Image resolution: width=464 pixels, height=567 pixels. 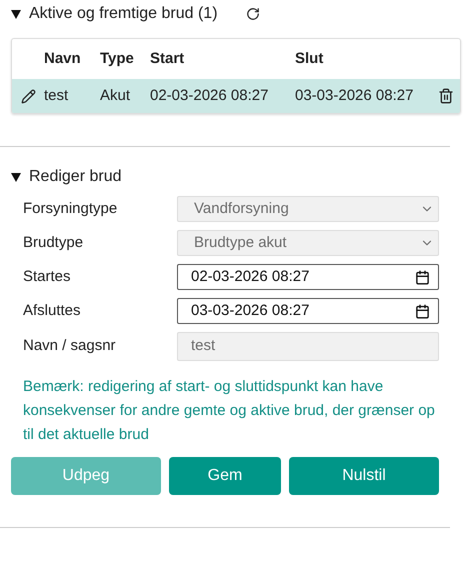 What do you see at coordinates (47, 276) in the screenshot?
I see `field-label: Startes` at bounding box center [47, 276].